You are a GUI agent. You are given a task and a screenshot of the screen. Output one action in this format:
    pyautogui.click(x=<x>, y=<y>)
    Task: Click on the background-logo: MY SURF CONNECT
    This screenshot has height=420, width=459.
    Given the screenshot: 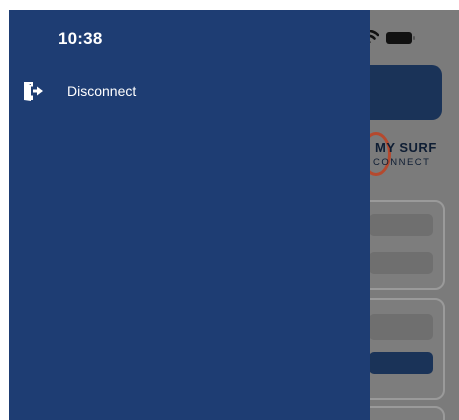 What is the action you would take?
    pyautogui.click(x=406, y=156)
    